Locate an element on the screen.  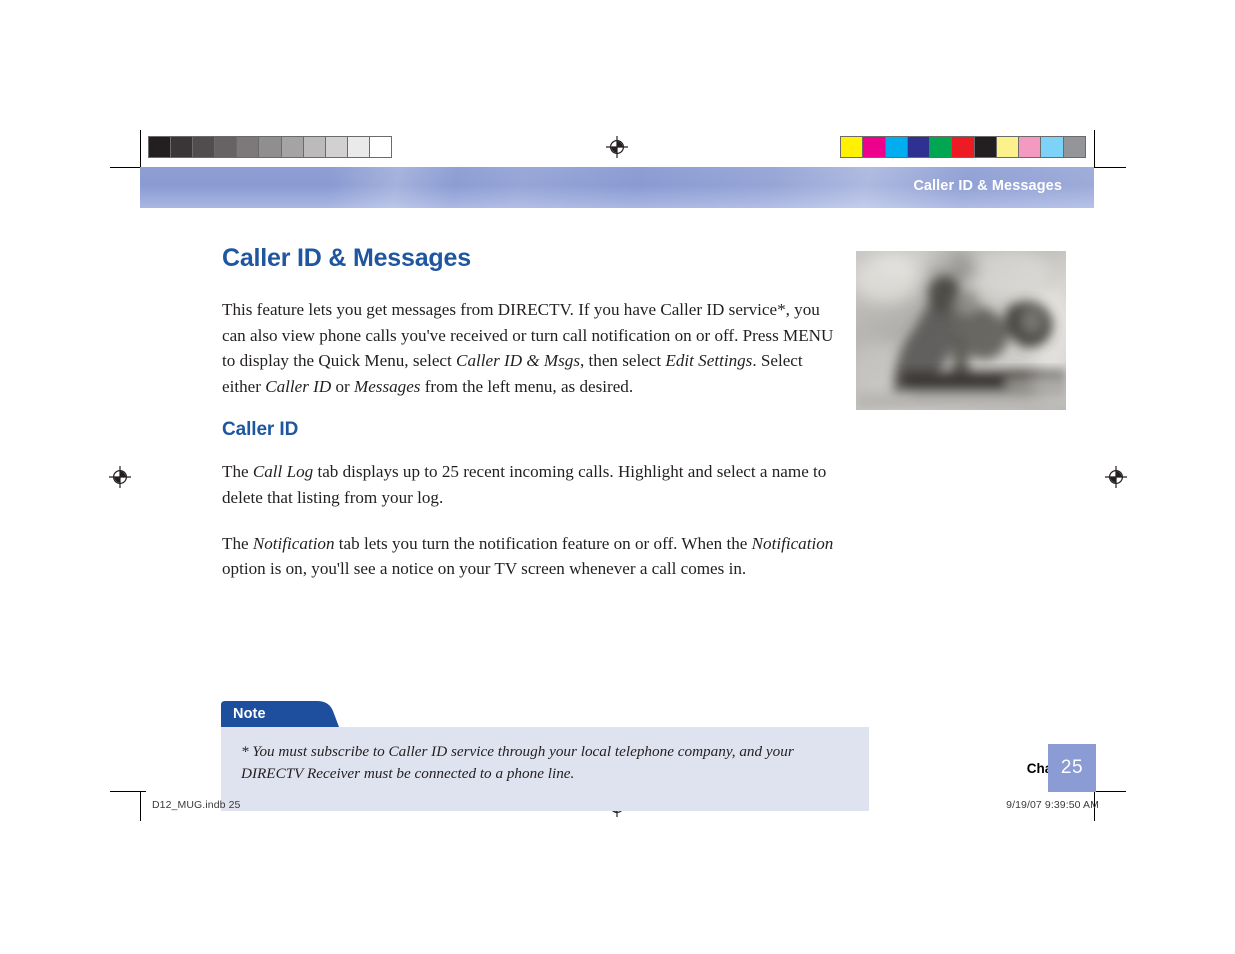
color-swatch-yellow is located at coordinates (852, 147).